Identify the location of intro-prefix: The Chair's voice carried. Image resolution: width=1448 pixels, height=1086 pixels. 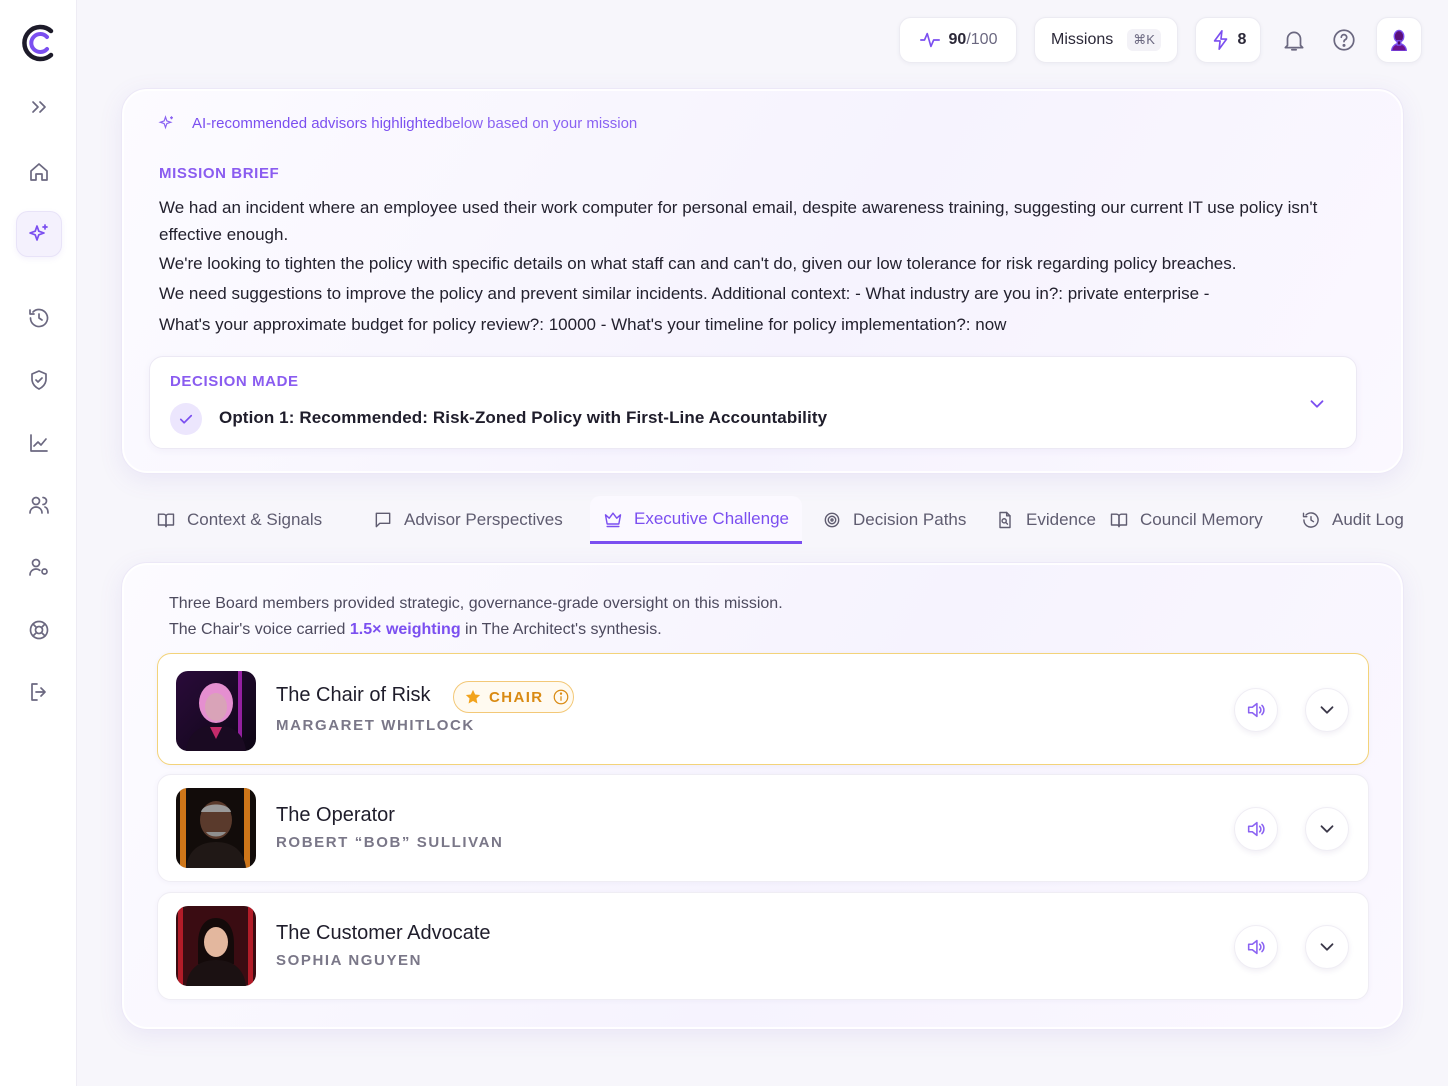
(259, 629).